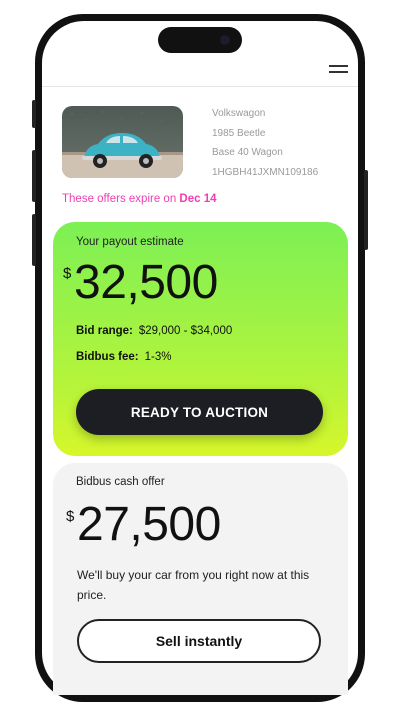  Describe the element at coordinates (104, 331) in the screenshot. I see `bid-range-label: Bid range:` at that location.